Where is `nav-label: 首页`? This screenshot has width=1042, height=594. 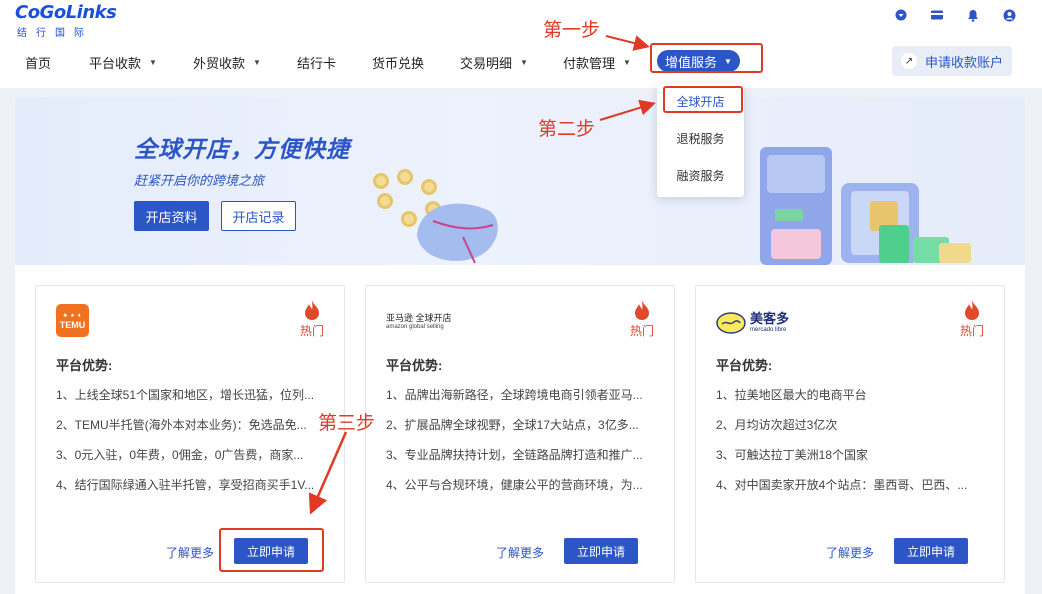
nav-label: 首页 is located at coordinates (38, 63).